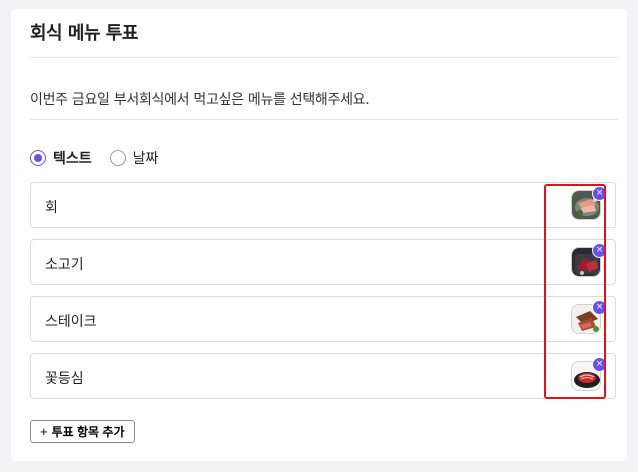 This screenshot has width=638, height=472. Describe the element at coordinates (117, 158) in the screenshot. I see `radio-unchecked-icon` at that location.